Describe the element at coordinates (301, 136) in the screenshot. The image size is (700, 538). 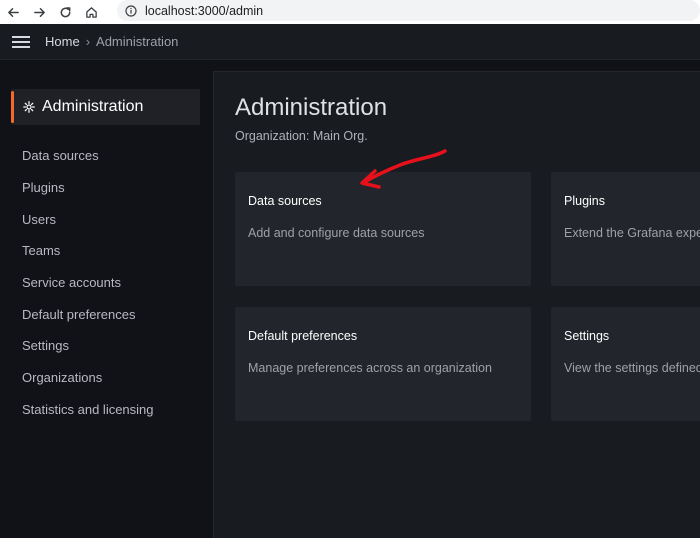
I see `page-subtitle: Organization: Main Org.` at that location.